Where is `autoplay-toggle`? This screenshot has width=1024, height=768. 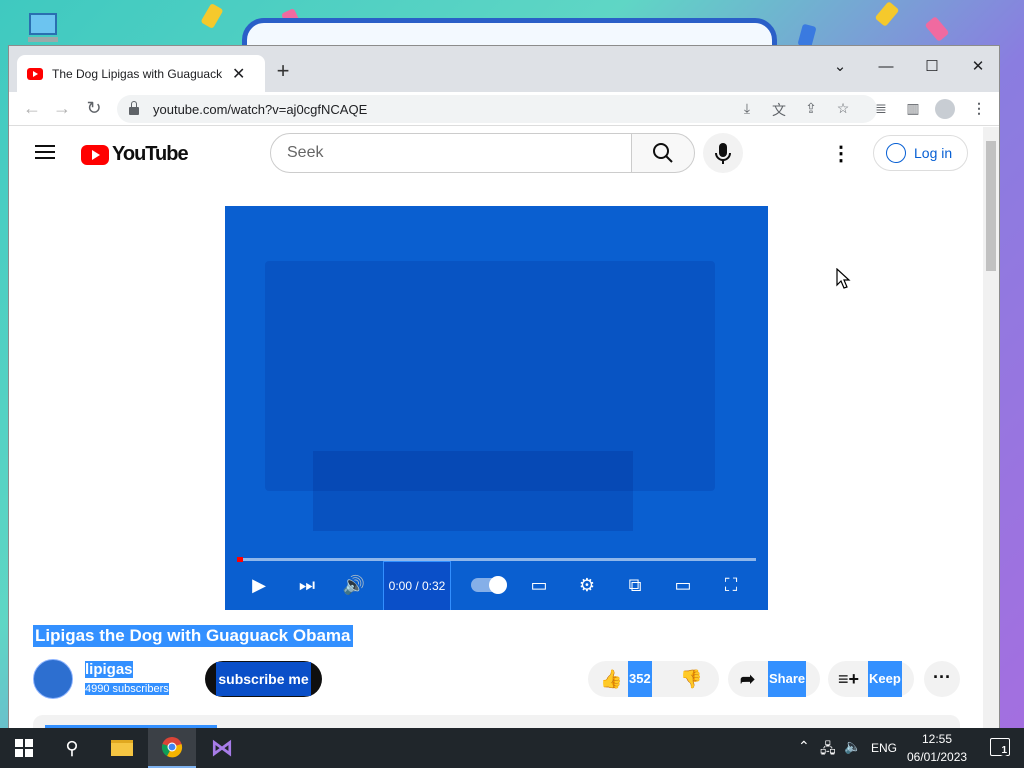
autoplay-toggle is located at coordinates (489, 585).